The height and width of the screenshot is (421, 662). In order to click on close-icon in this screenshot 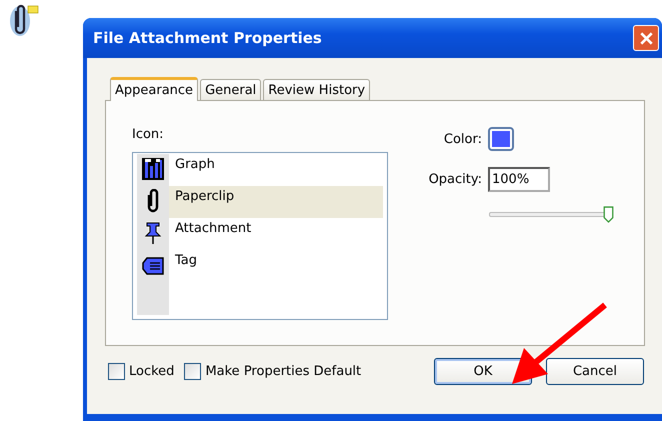, I will do `click(646, 38)`.